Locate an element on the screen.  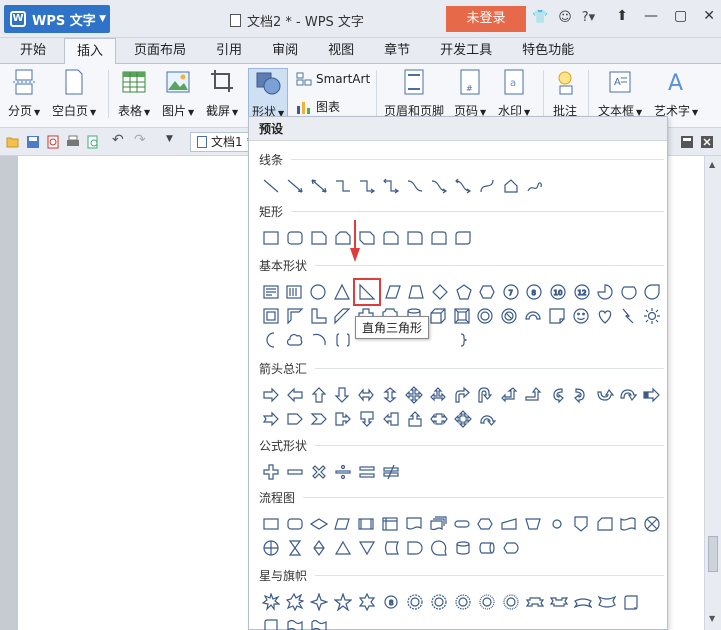
shape-quad-arrow-callout is located at coordinates (463, 419).